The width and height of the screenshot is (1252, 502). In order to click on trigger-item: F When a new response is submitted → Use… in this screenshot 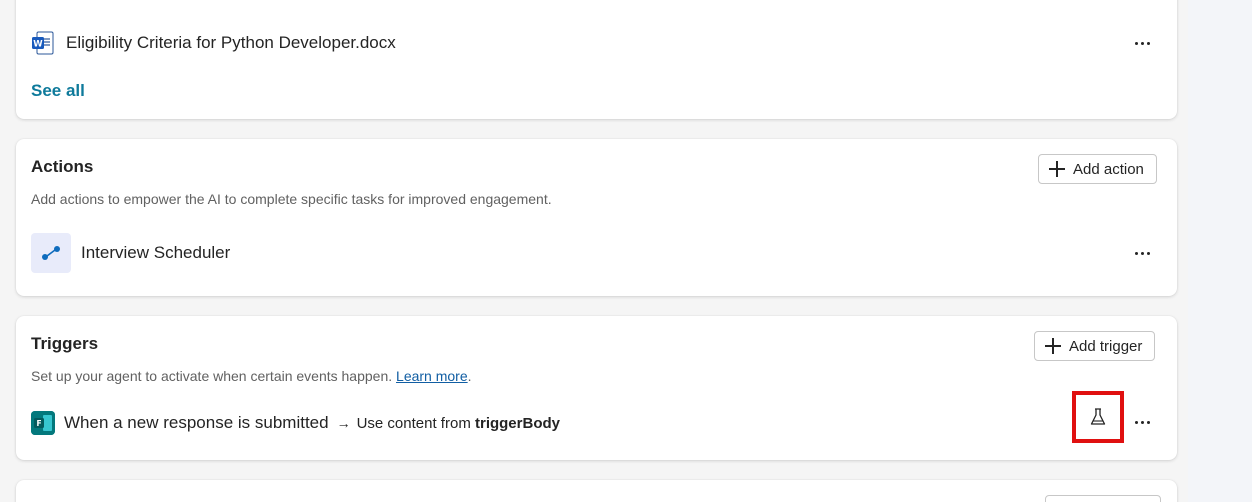, I will do `click(596, 423)`.